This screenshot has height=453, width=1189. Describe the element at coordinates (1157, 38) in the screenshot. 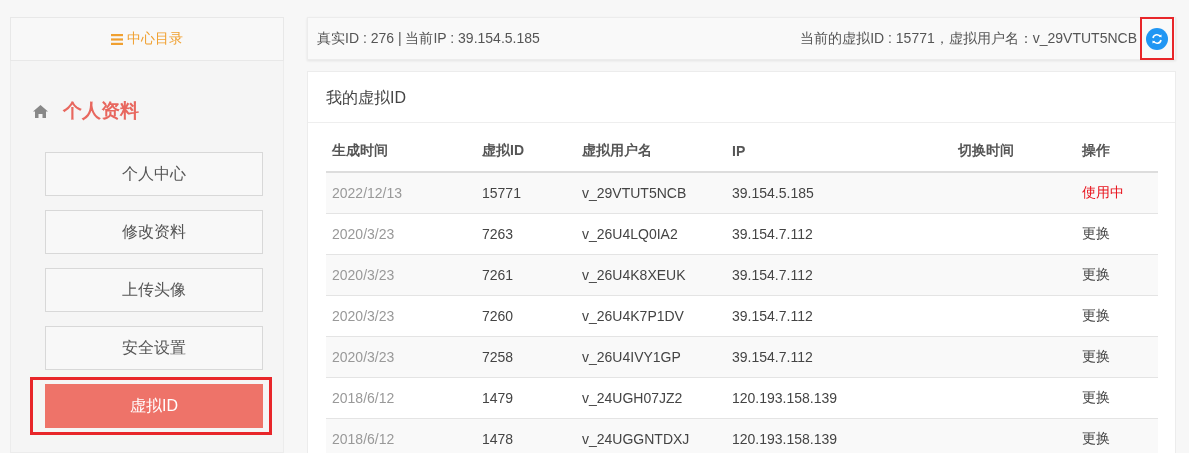

I see `refresh-icon` at that location.